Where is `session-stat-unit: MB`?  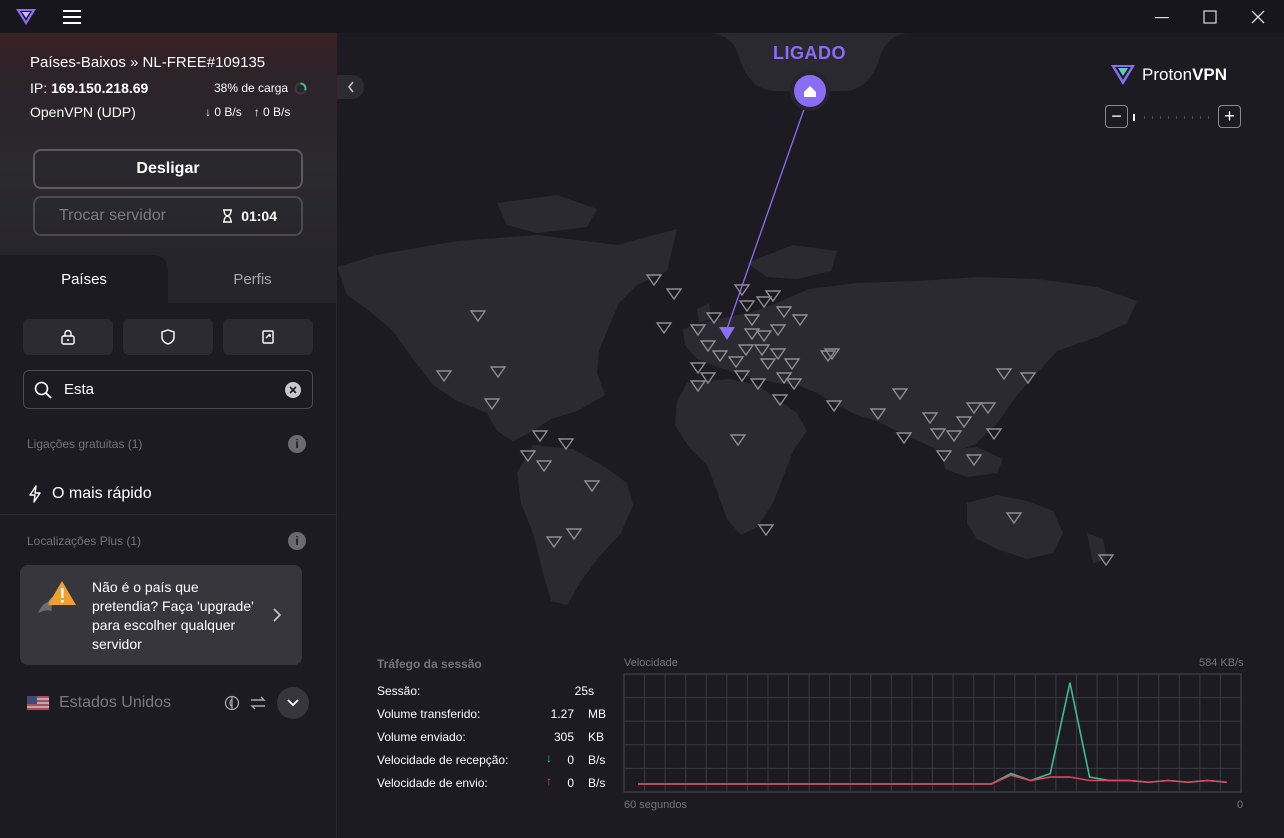
session-stat-unit: MB is located at coordinates (597, 714).